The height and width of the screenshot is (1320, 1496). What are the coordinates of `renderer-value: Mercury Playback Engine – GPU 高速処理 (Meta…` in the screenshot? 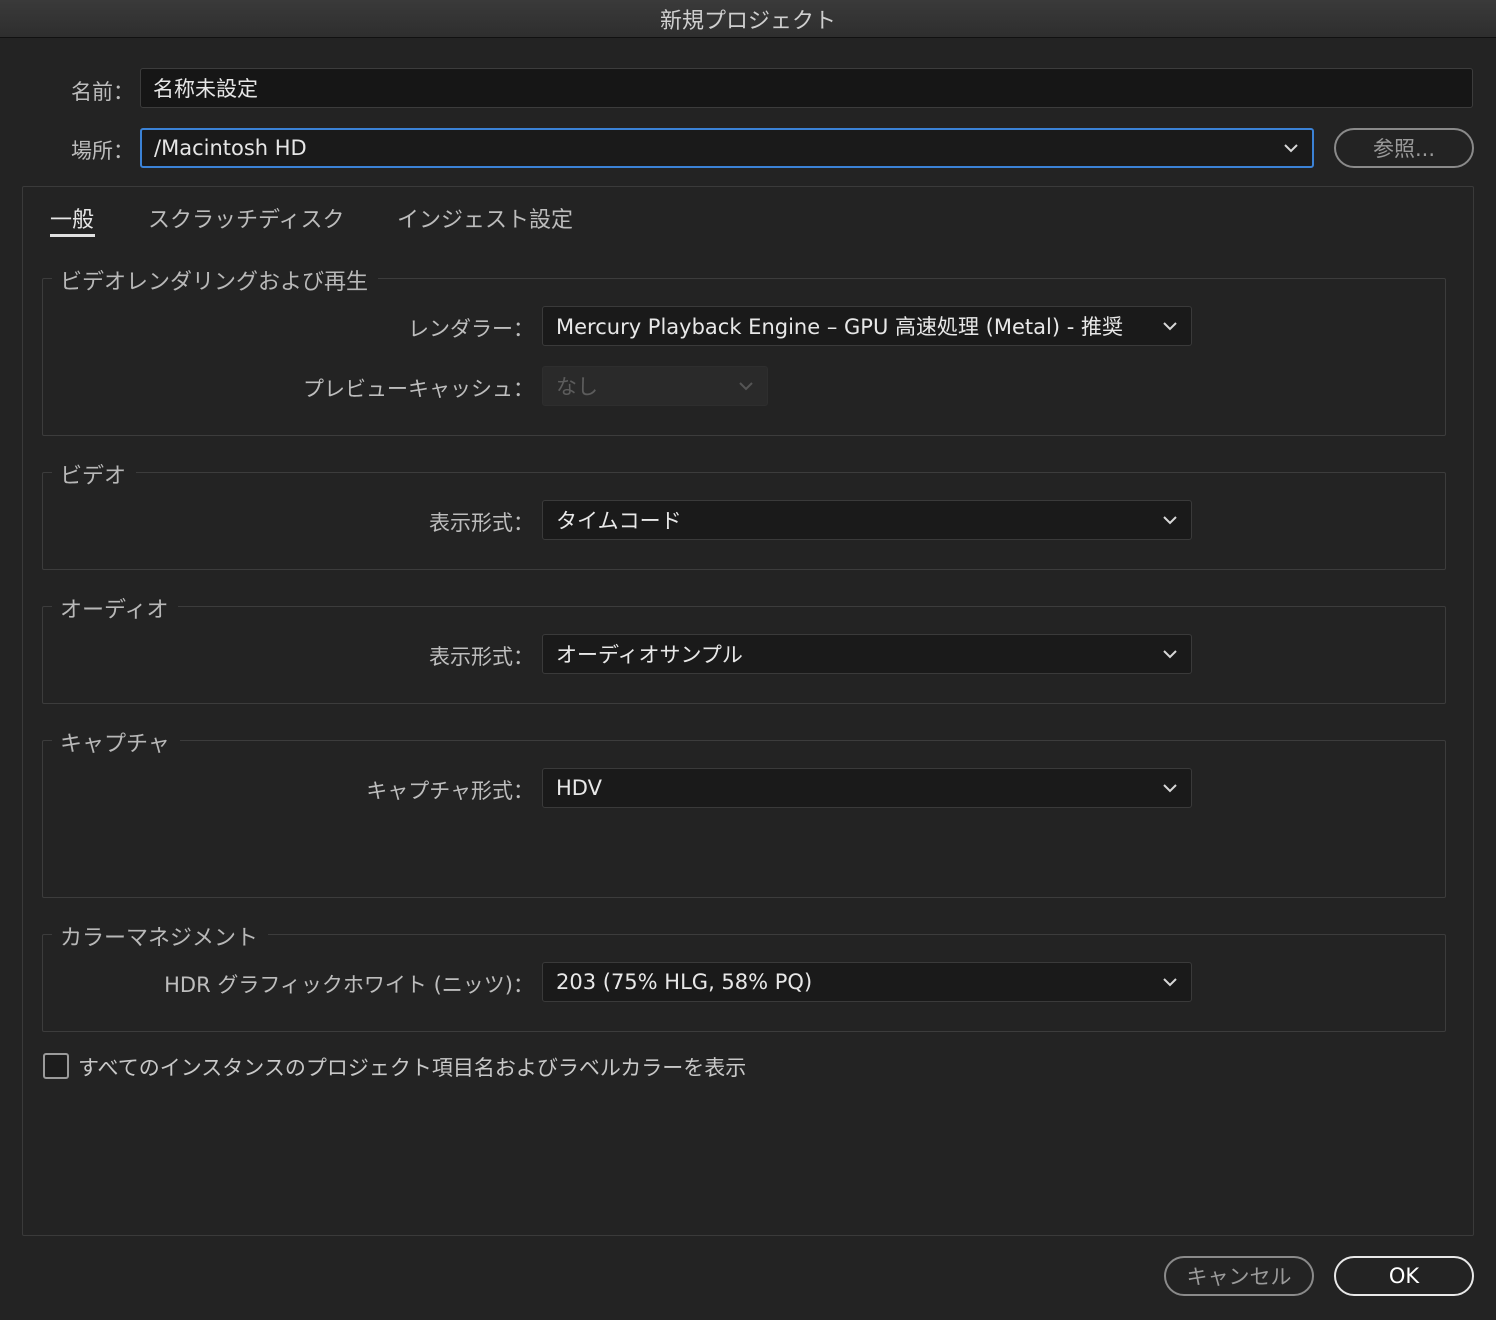 It's located at (839, 327).